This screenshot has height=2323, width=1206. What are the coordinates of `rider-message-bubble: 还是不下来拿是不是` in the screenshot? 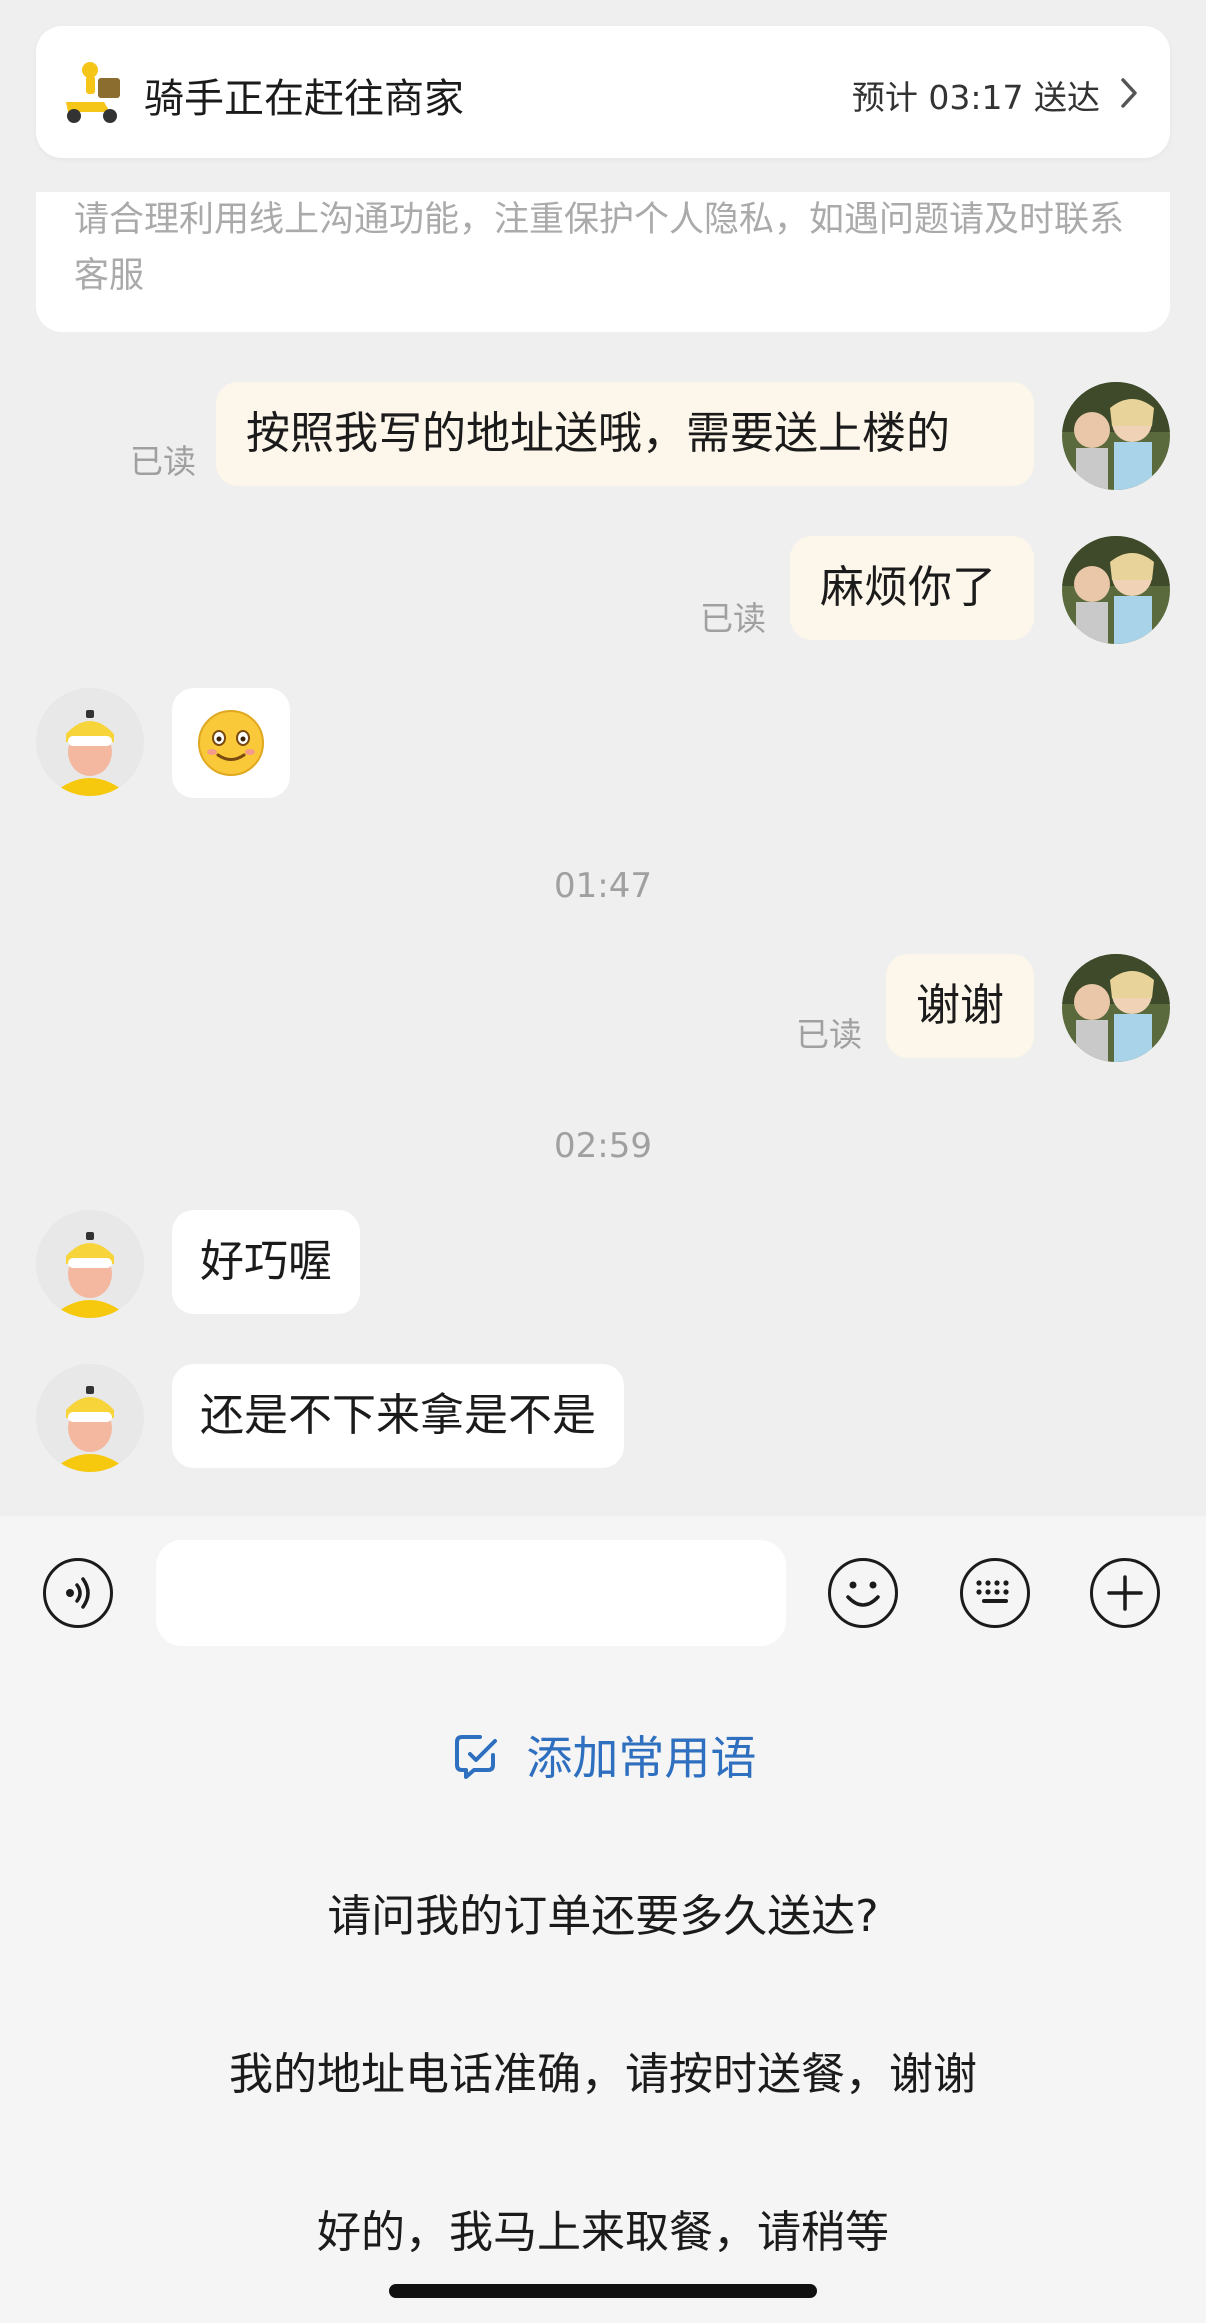 It's located at (398, 1416).